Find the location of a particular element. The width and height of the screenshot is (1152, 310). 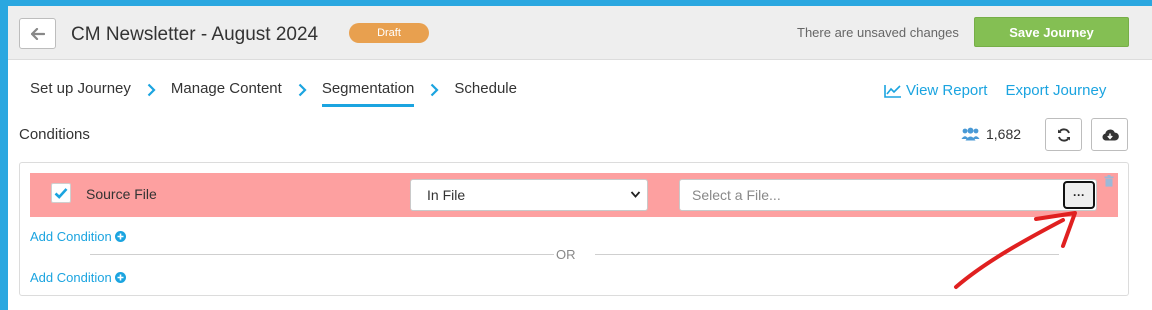

back-button is located at coordinates (37, 33).